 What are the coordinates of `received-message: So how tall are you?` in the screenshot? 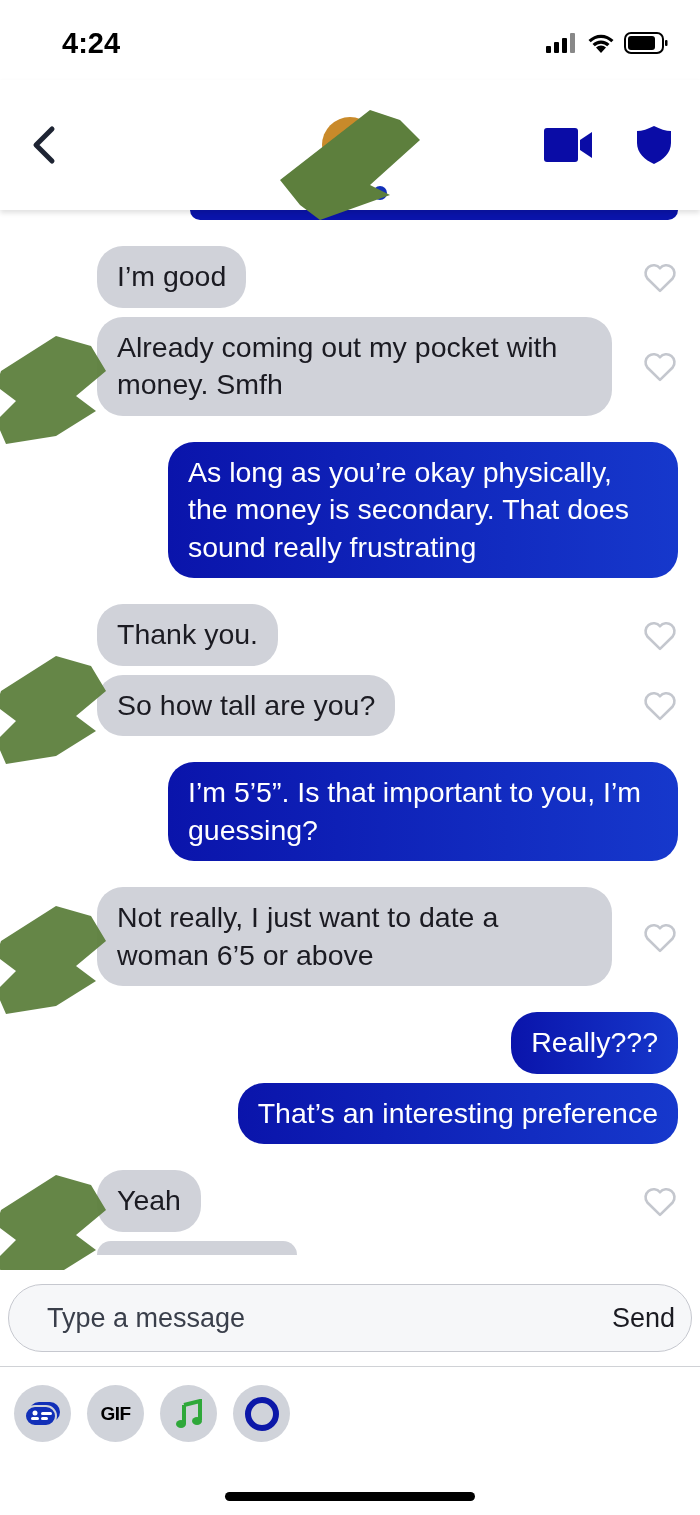 It's located at (246, 705).